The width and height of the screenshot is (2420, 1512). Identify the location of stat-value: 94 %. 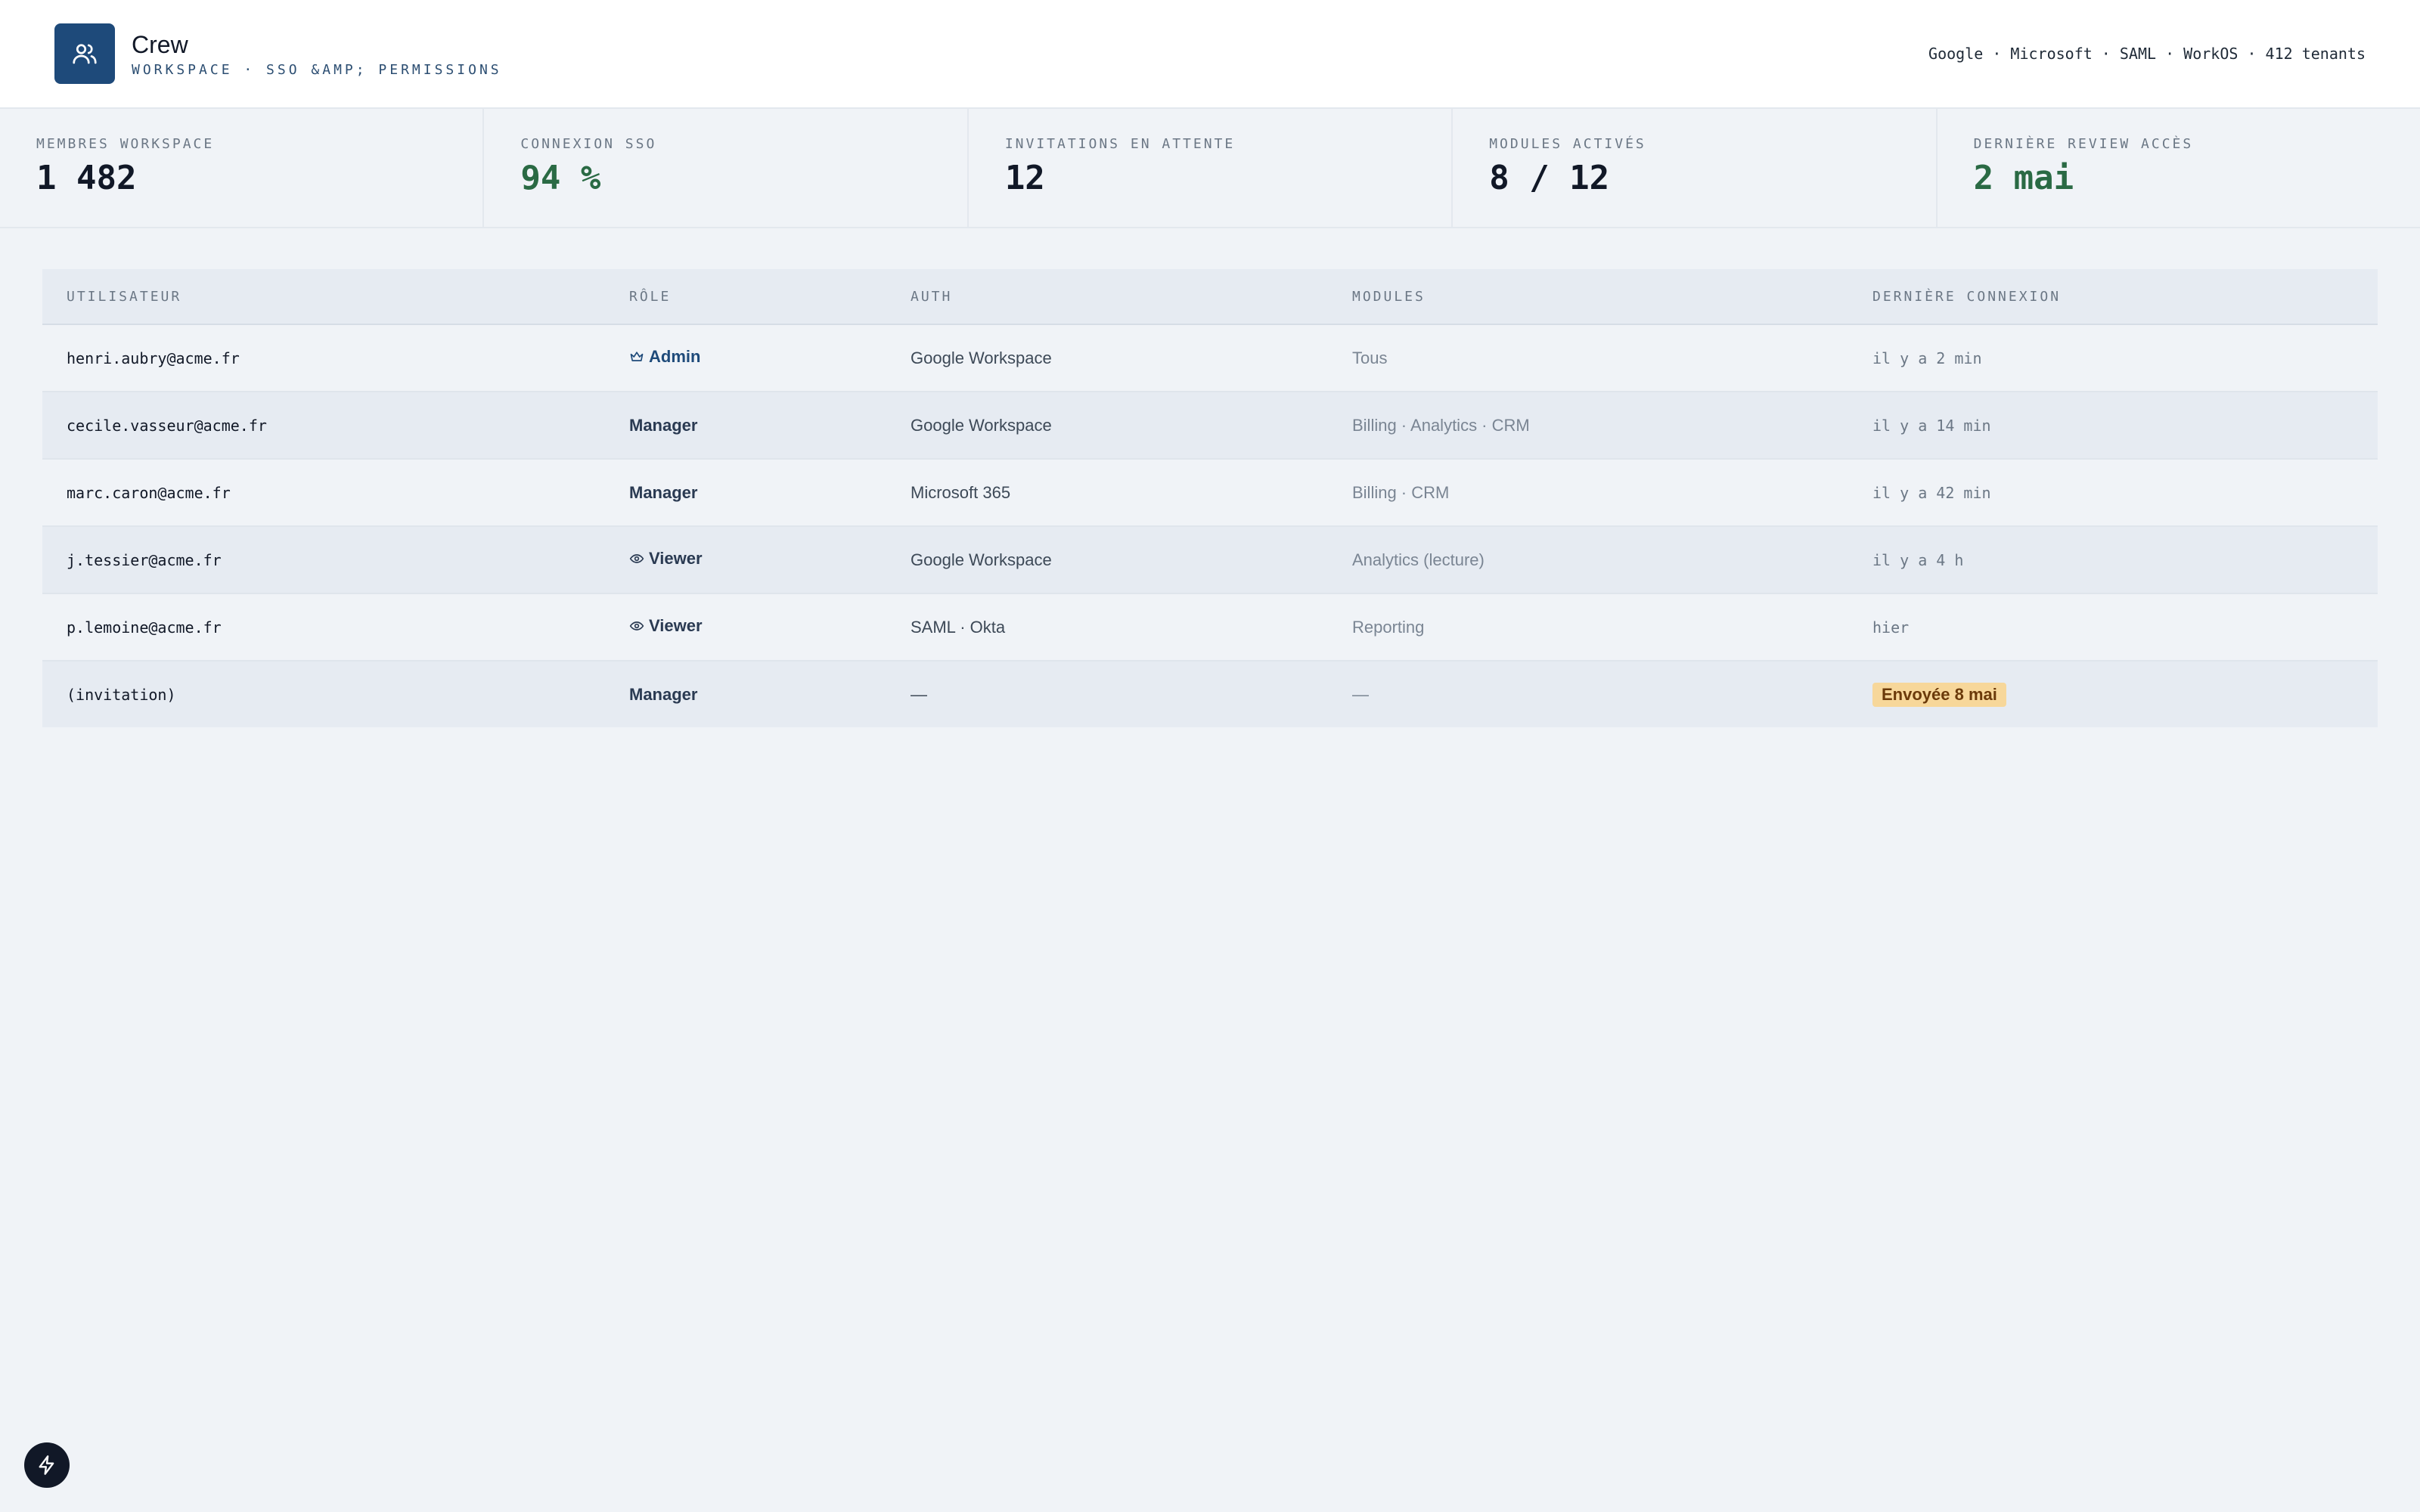
(560, 178).